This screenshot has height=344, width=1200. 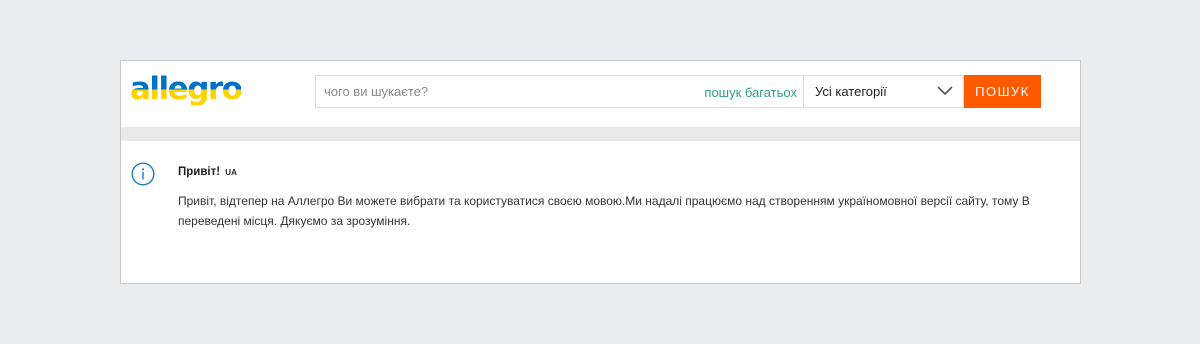 I want to click on language-badge: UA, so click(x=231, y=172).